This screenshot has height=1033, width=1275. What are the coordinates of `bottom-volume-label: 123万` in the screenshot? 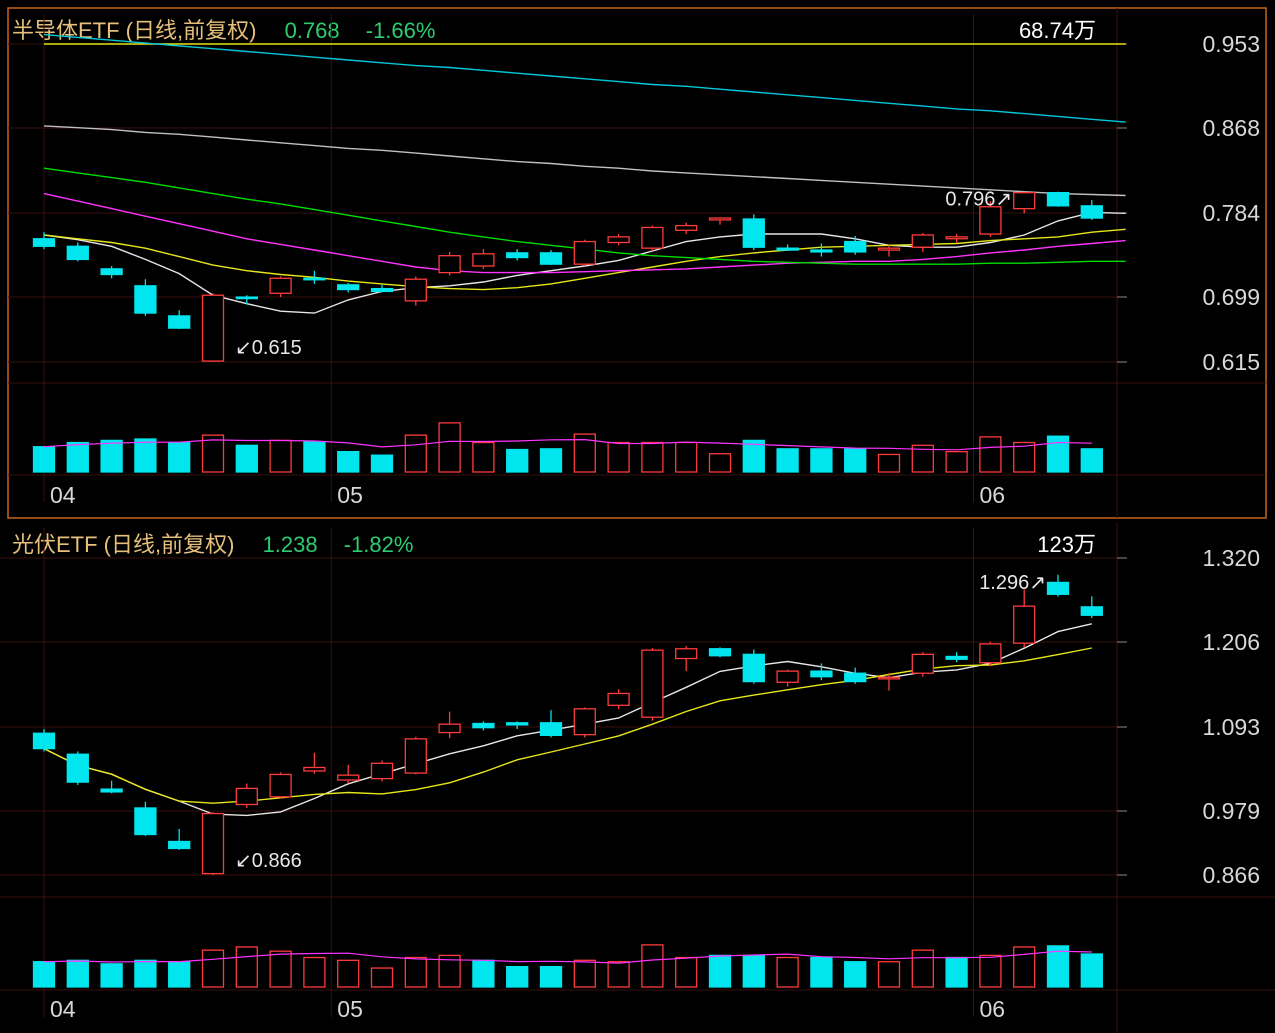 It's located at (1066, 544).